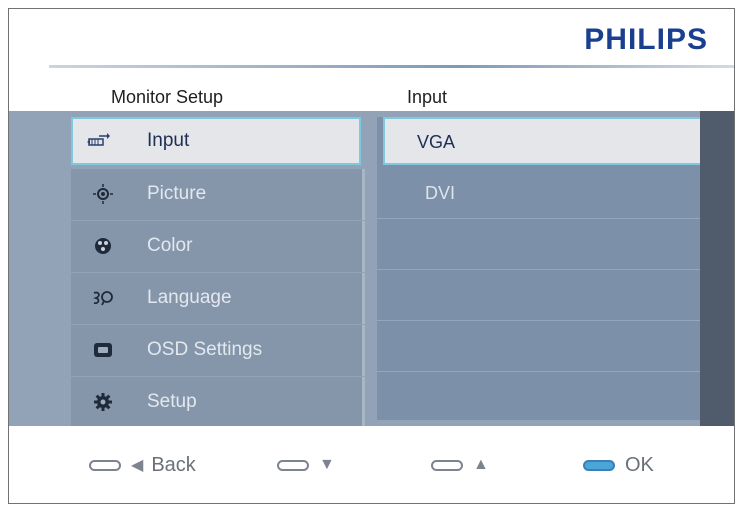  I want to click on ok-button: OK, so click(618, 465).